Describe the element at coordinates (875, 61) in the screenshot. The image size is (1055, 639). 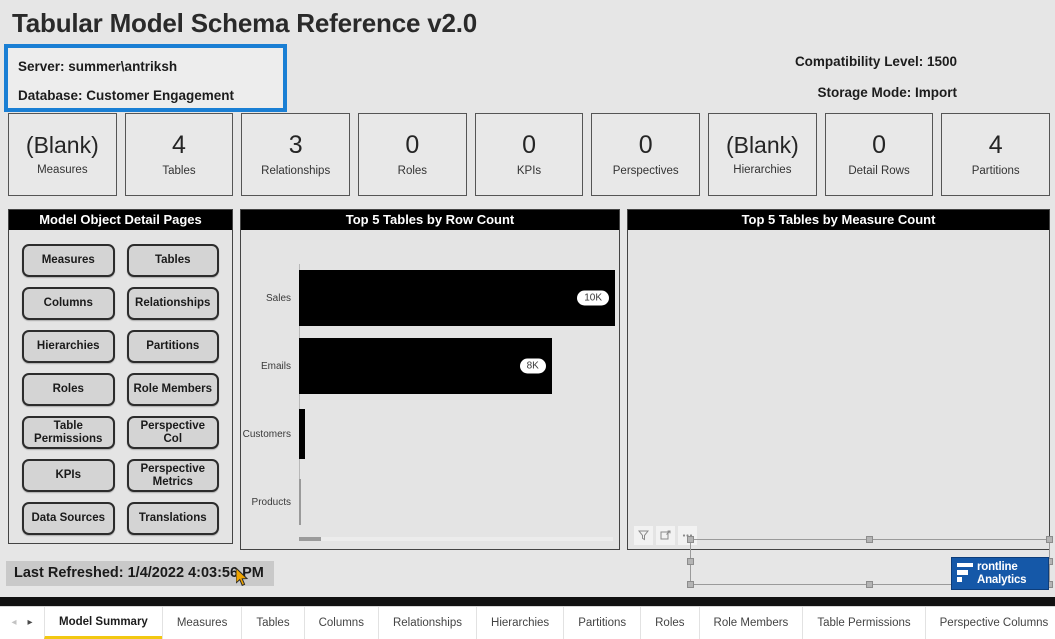
I see `compatibility-level-label: Compatibility Level: 1500` at that location.